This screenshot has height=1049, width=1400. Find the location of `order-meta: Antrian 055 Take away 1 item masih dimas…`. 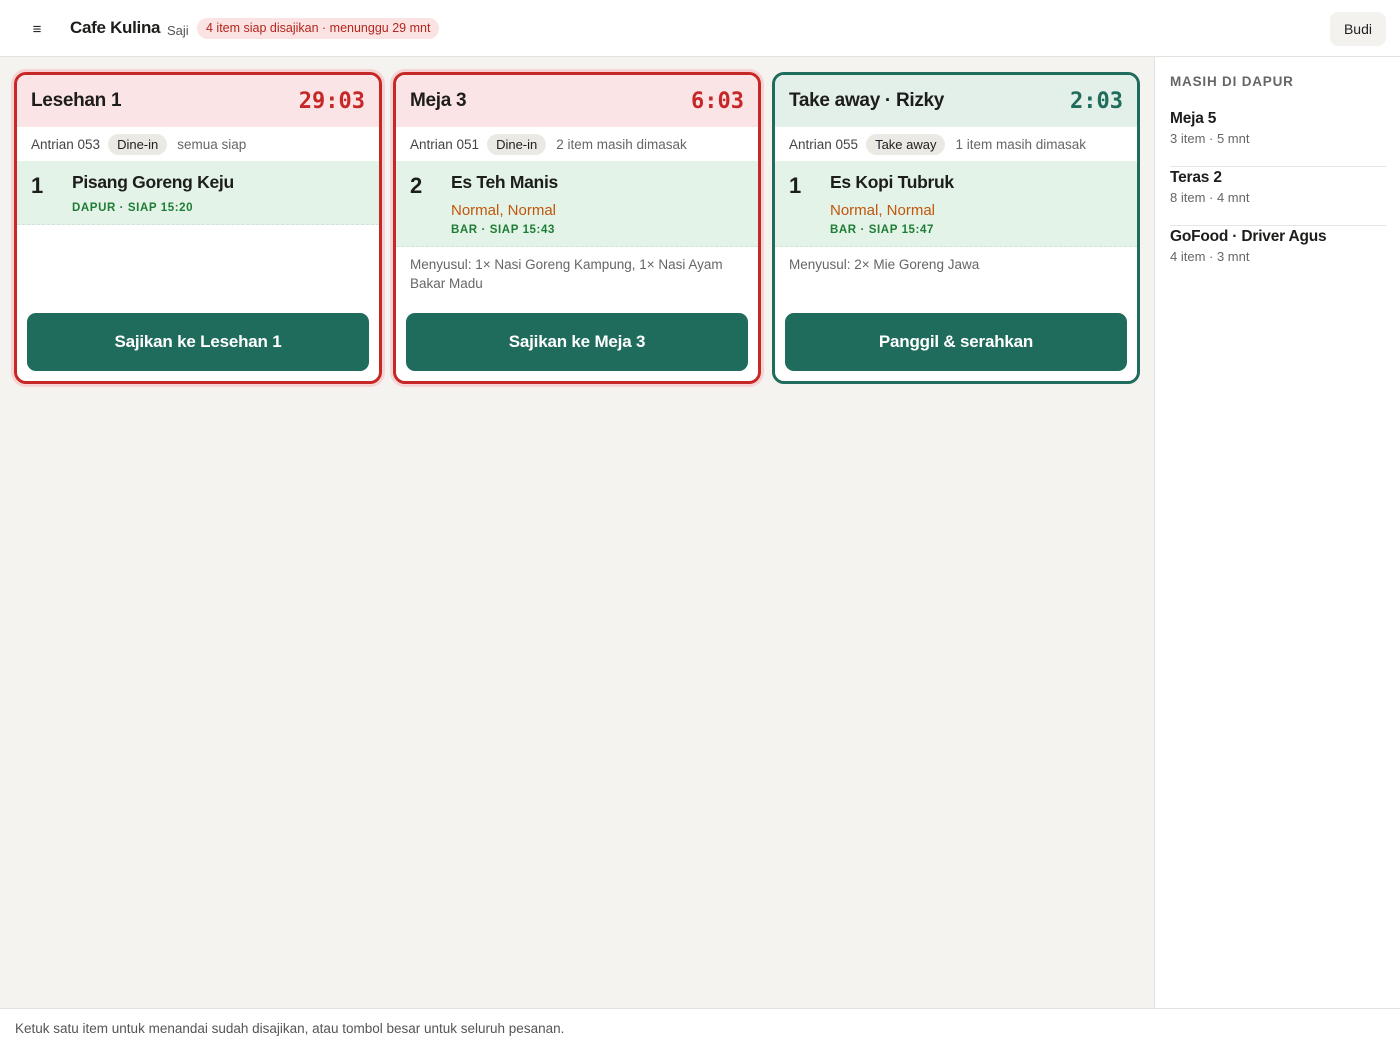

order-meta: Antrian 055 Take away 1 item masih dimas… is located at coordinates (956, 144).